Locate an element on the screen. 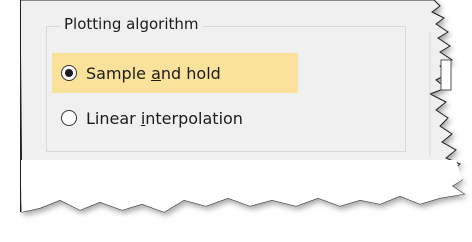 The image size is (472, 242). radio-label-sample-and-hold: Sample and hold is located at coordinates (153, 73).